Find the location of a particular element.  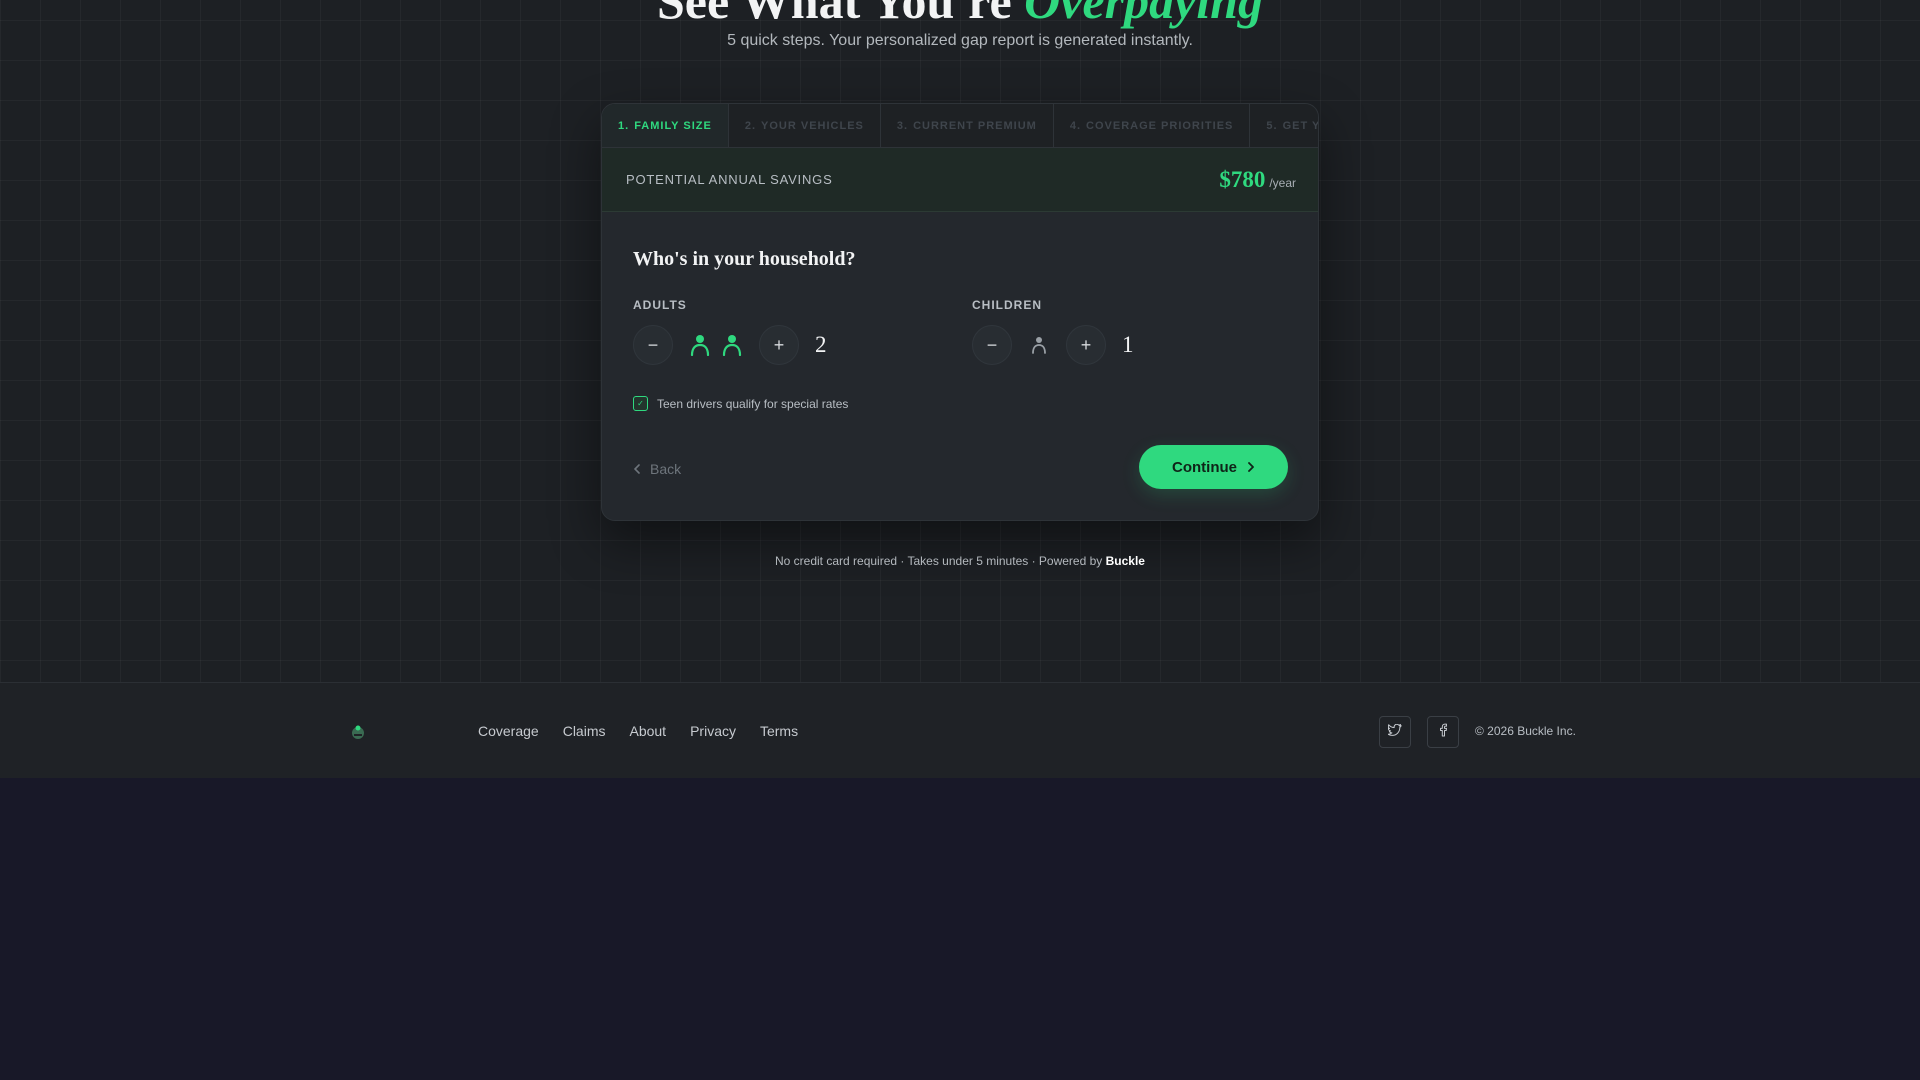

children-increment-button: + is located at coordinates (1086, 345).